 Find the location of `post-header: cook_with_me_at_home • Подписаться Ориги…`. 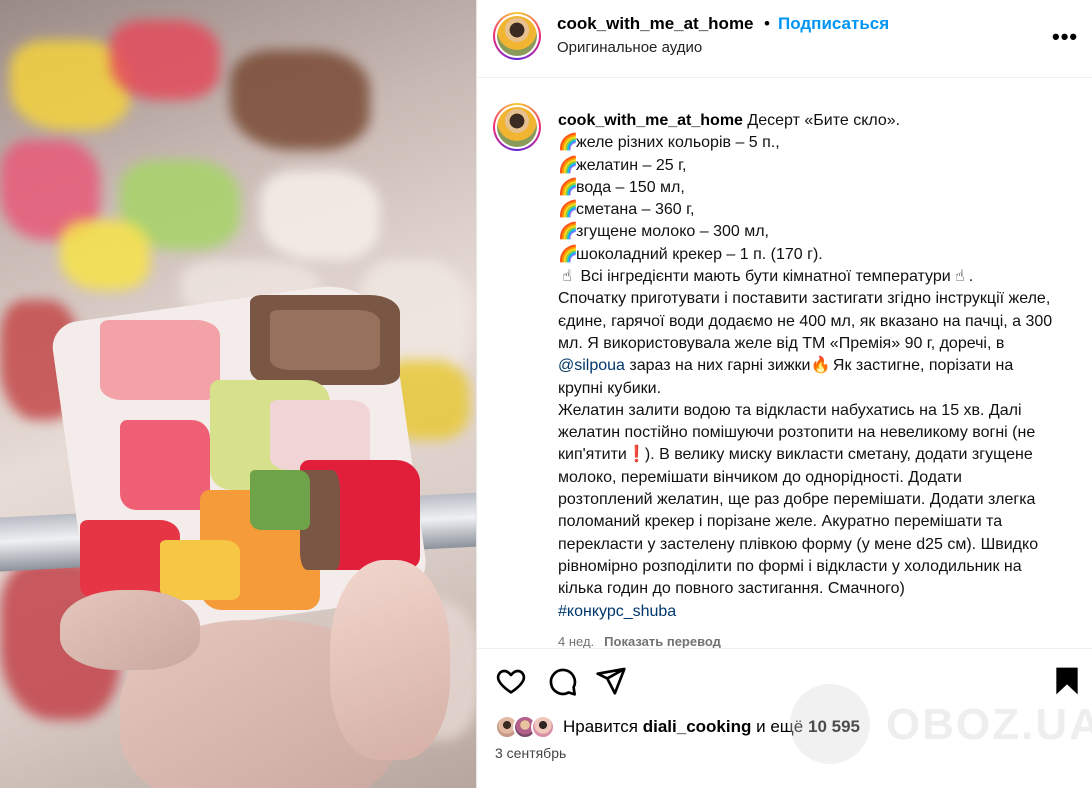

post-header: cook_with_me_at_home • Подписаться Ориги… is located at coordinates (784, 39).